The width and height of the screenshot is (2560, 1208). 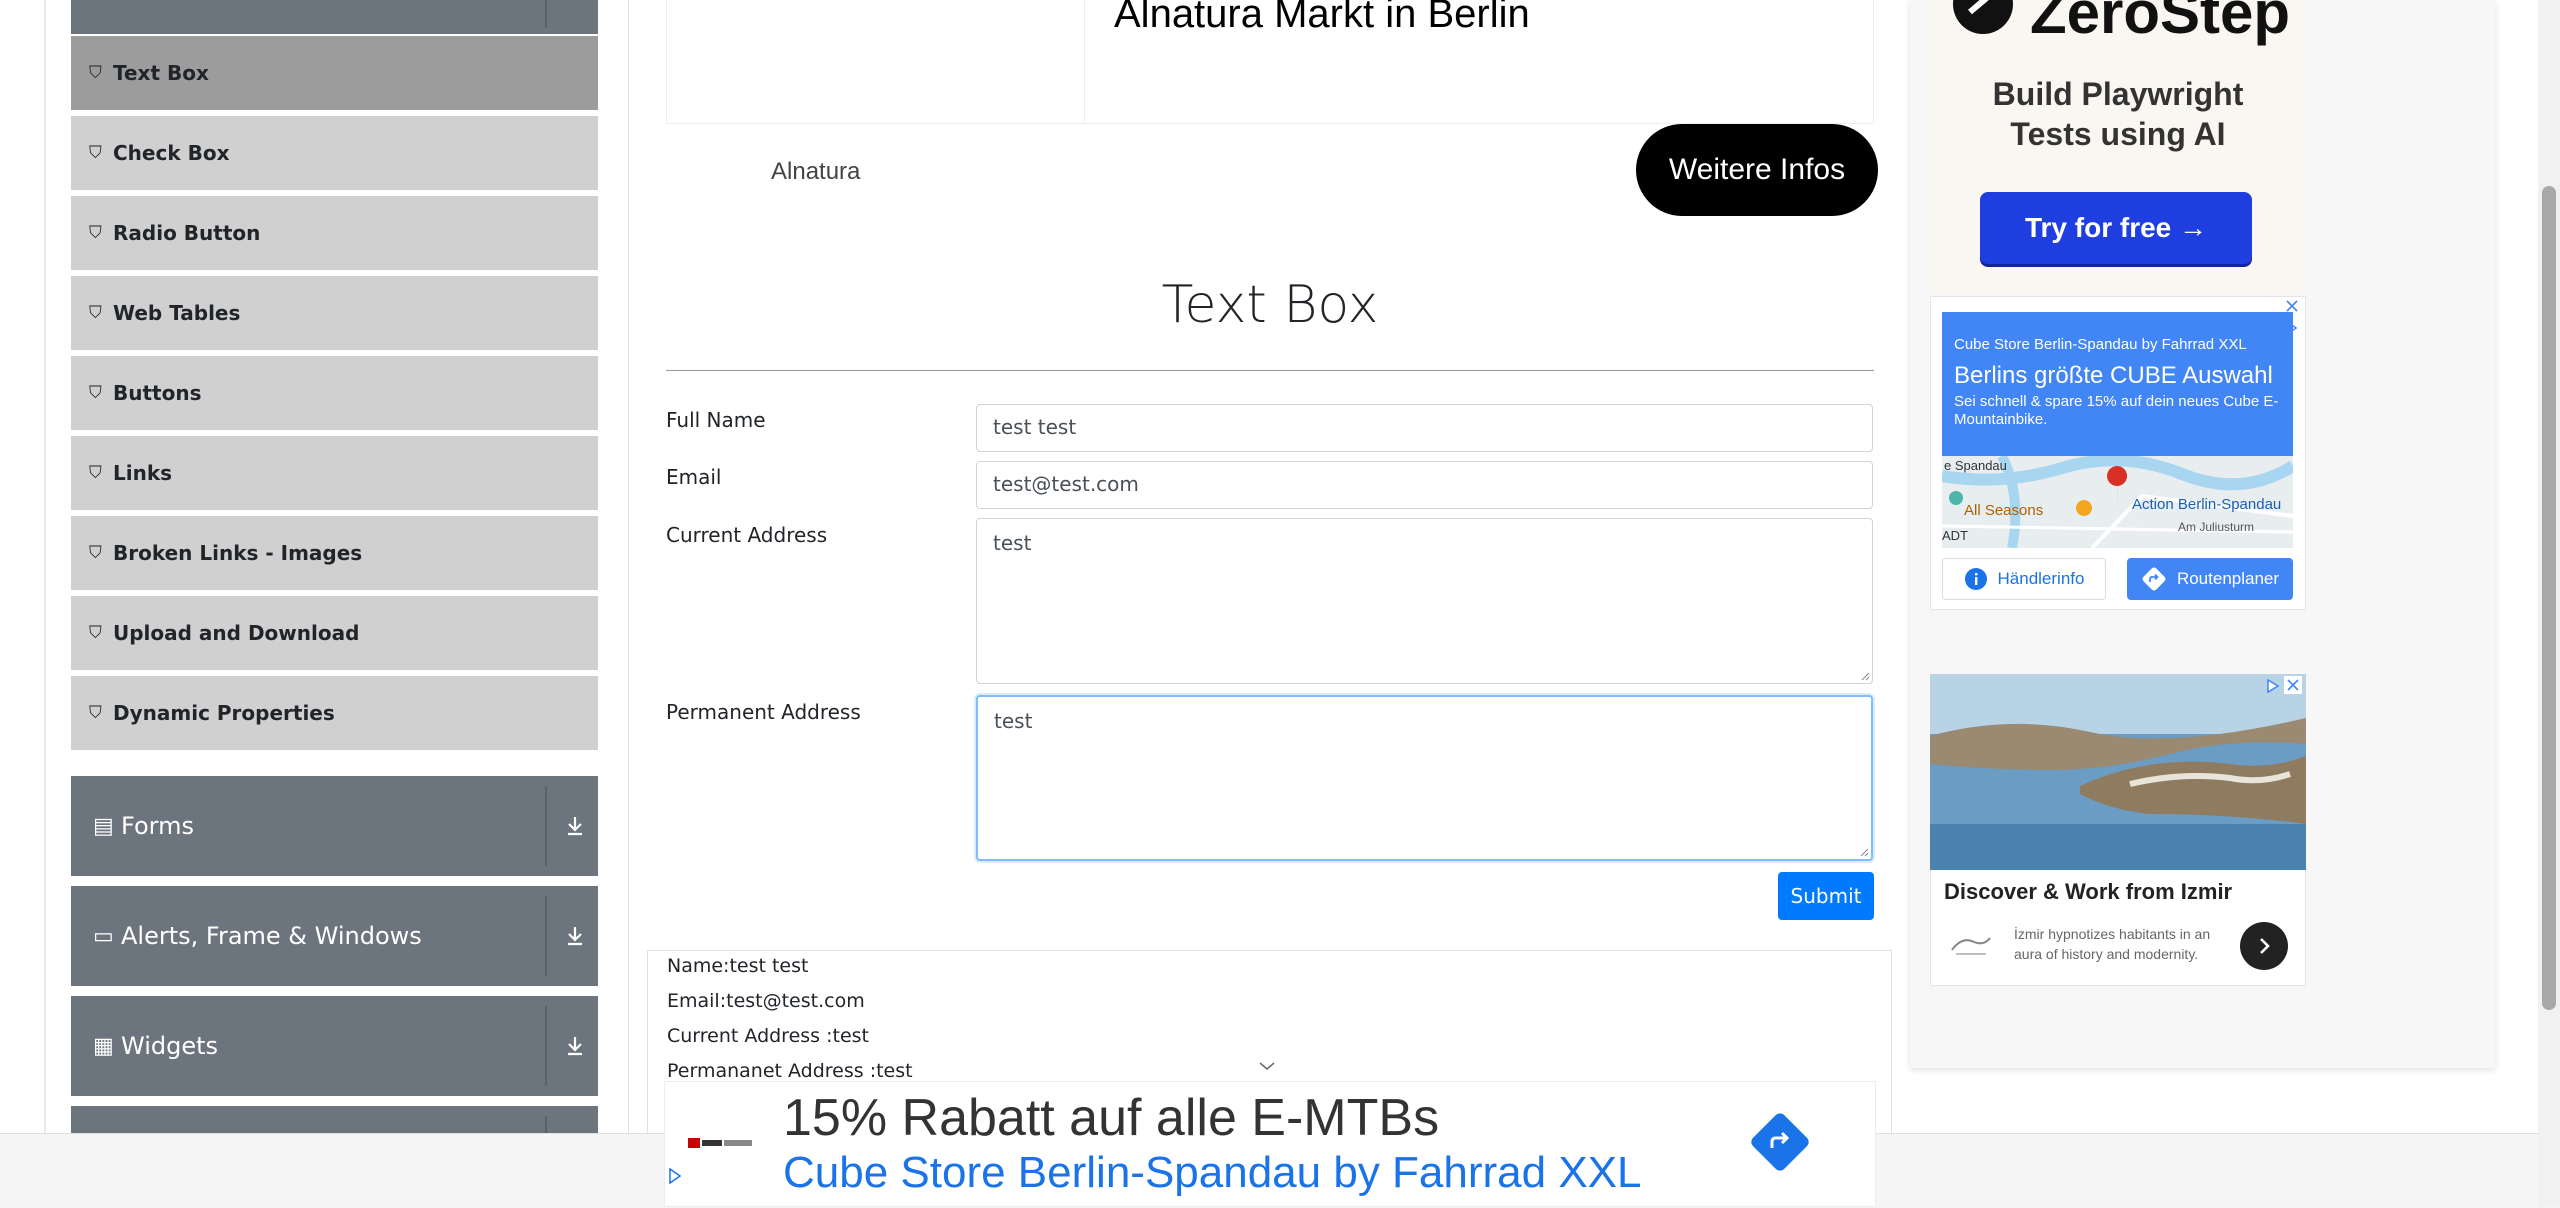 What do you see at coordinates (2549, 598) in the screenshot?
I see `page-scrollbar-thumb` at bounding box center [2549, 598].